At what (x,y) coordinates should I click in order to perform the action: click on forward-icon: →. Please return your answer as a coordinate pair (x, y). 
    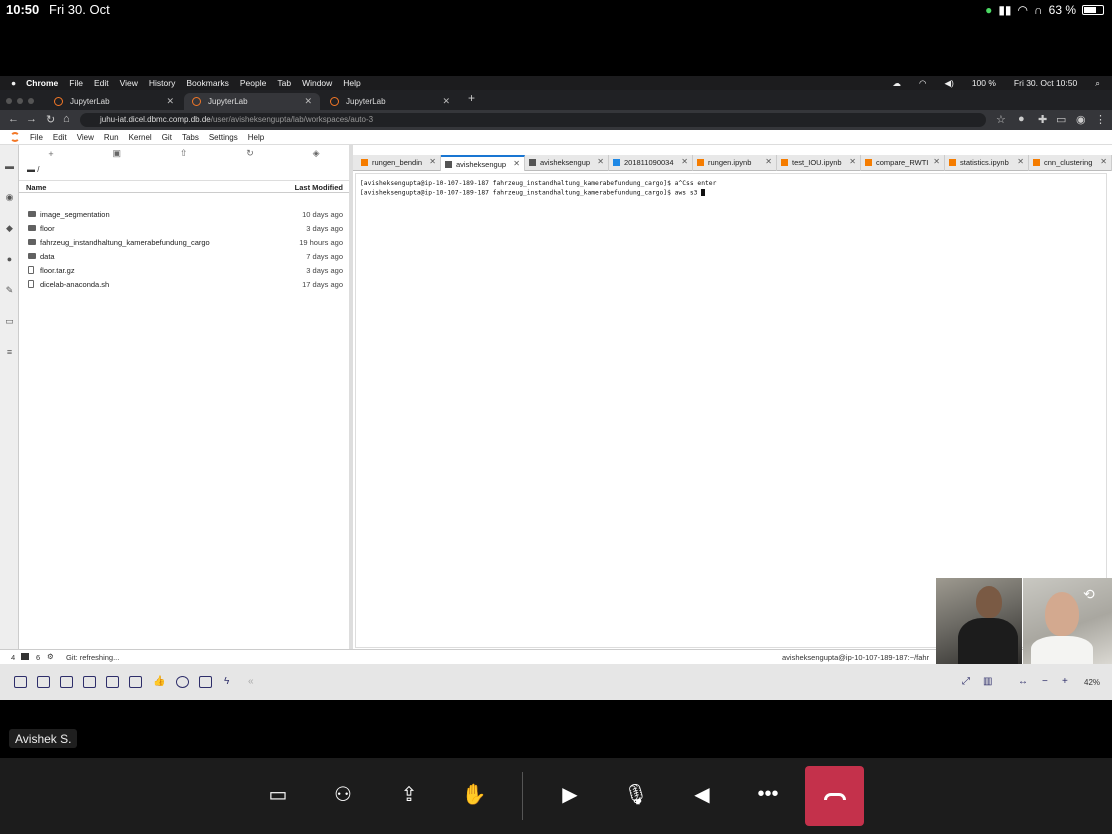
    Looking at the image, I should click on (31, 119).